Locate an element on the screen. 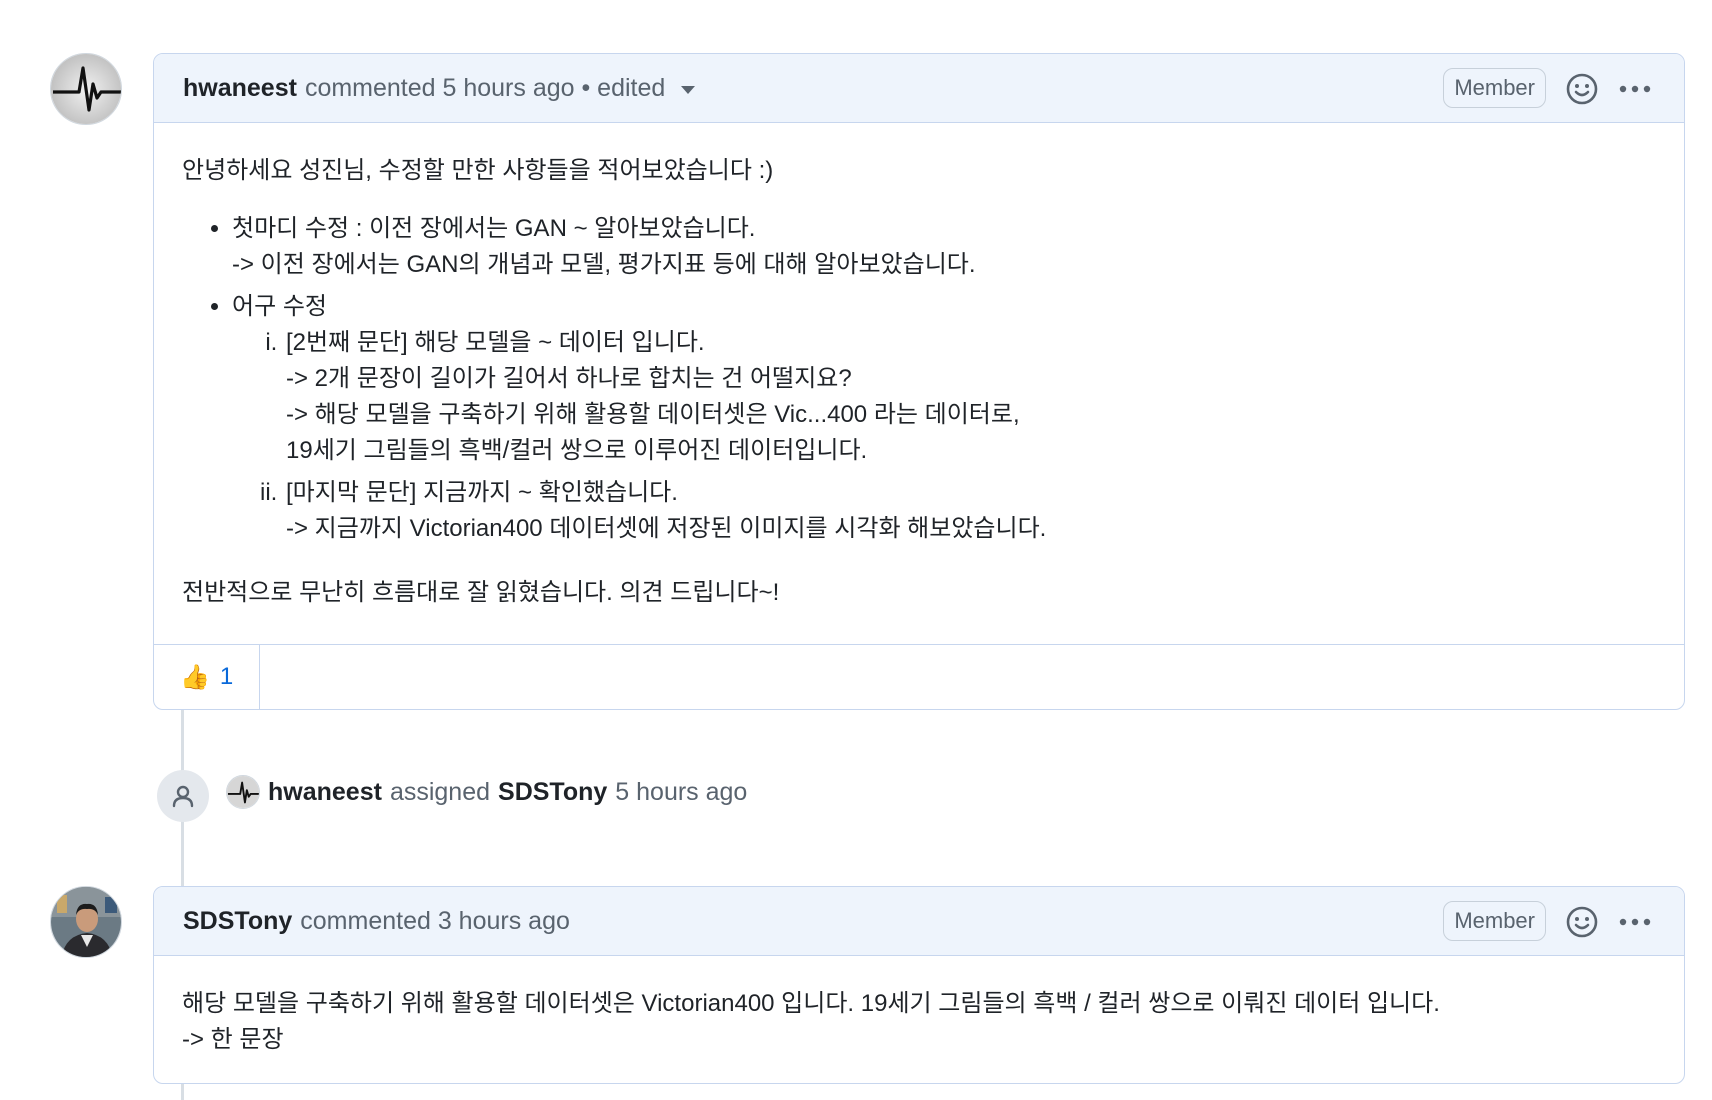  event-actor-link: hwaneest is located at coordinates (325, 792).